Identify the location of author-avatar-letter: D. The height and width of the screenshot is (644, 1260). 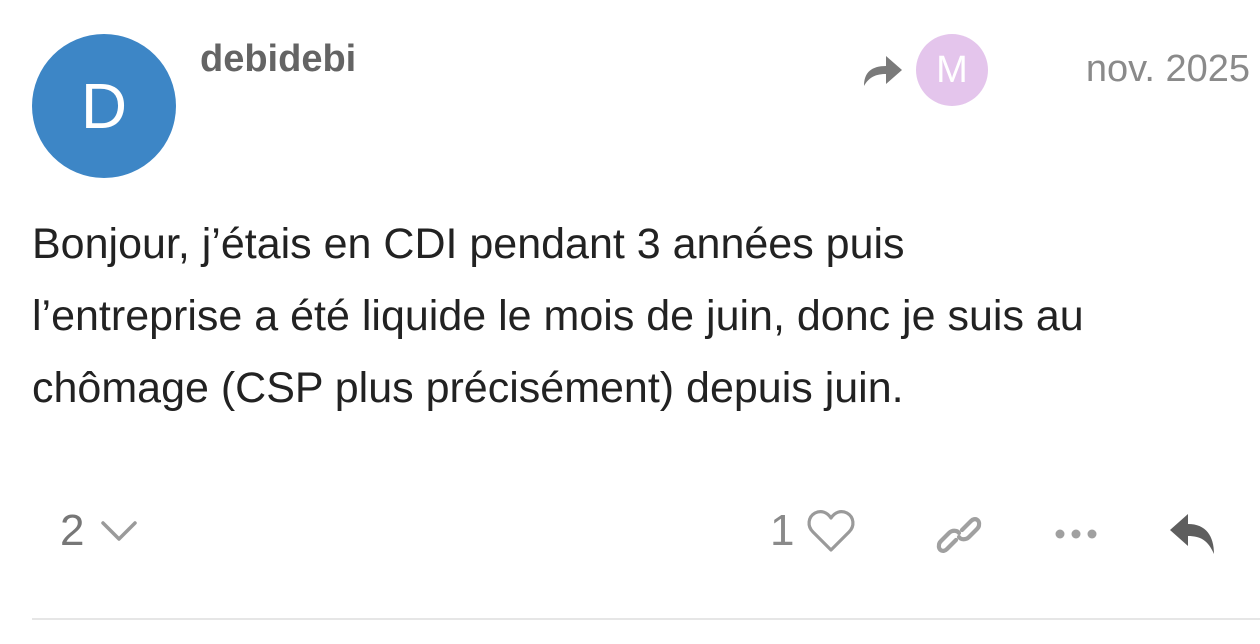
(104, 106).